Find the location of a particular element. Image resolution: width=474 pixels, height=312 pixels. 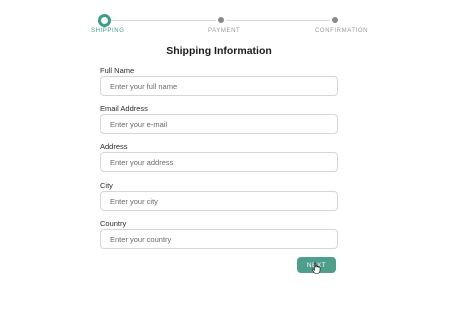

step-shipping-label: SHIPPING is located at coordinates (107, 31).